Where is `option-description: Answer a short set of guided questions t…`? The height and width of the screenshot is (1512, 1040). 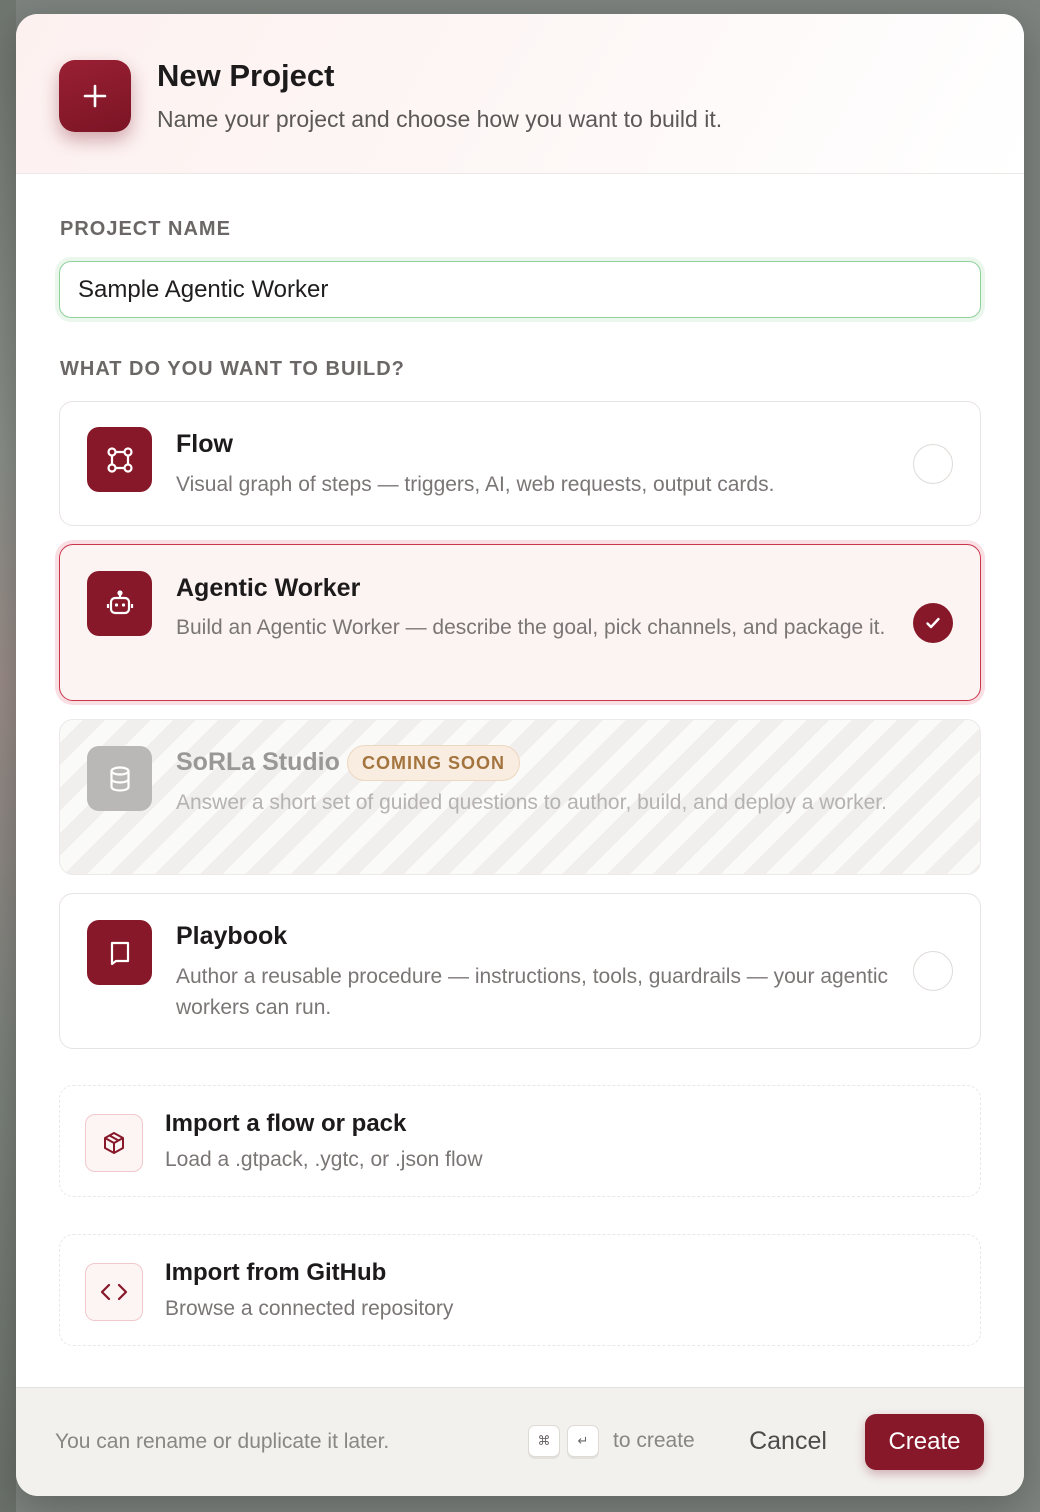 option-description: Answer a short set of guided questions t… is located at coordinates (531, 802).